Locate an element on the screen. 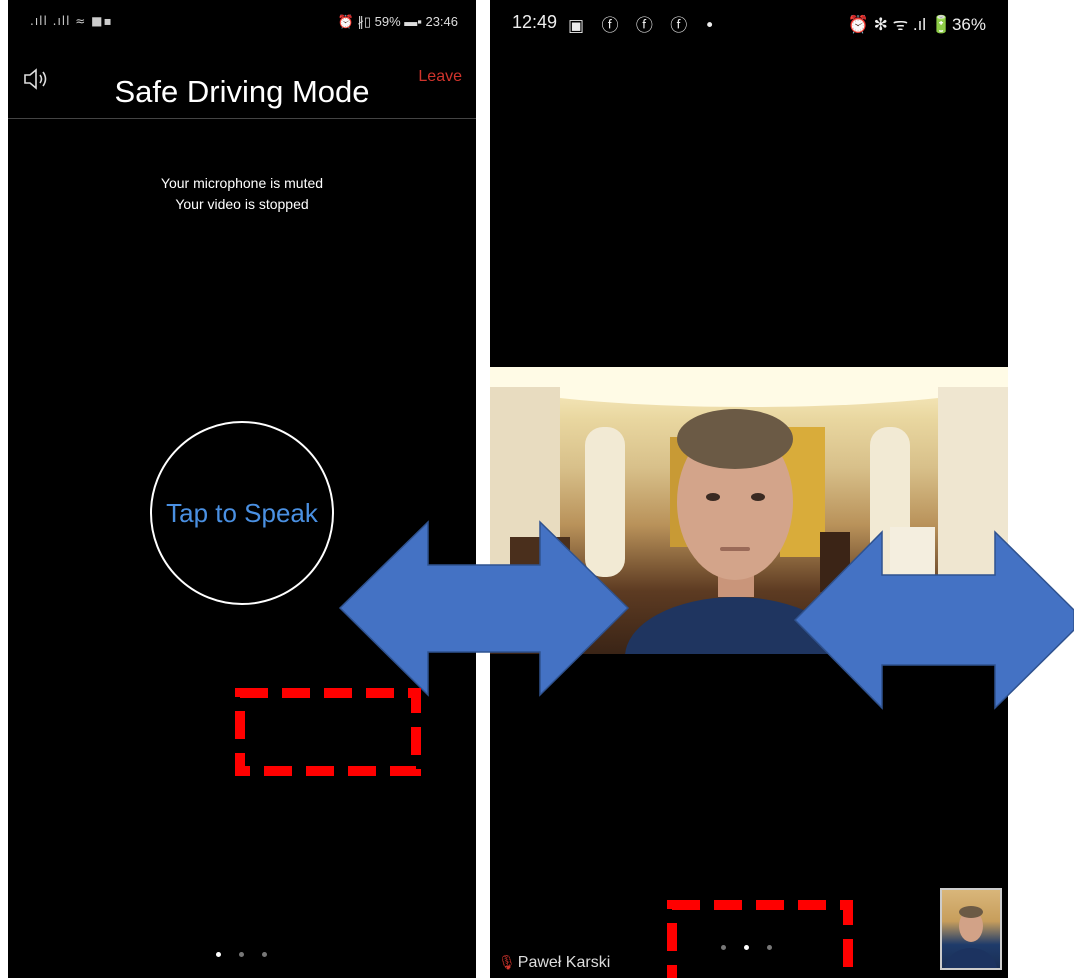 The height and width of the screenshot is (978, 1074). mic-muted-text: Your microphone is muted is located at coordinates (242, 183).